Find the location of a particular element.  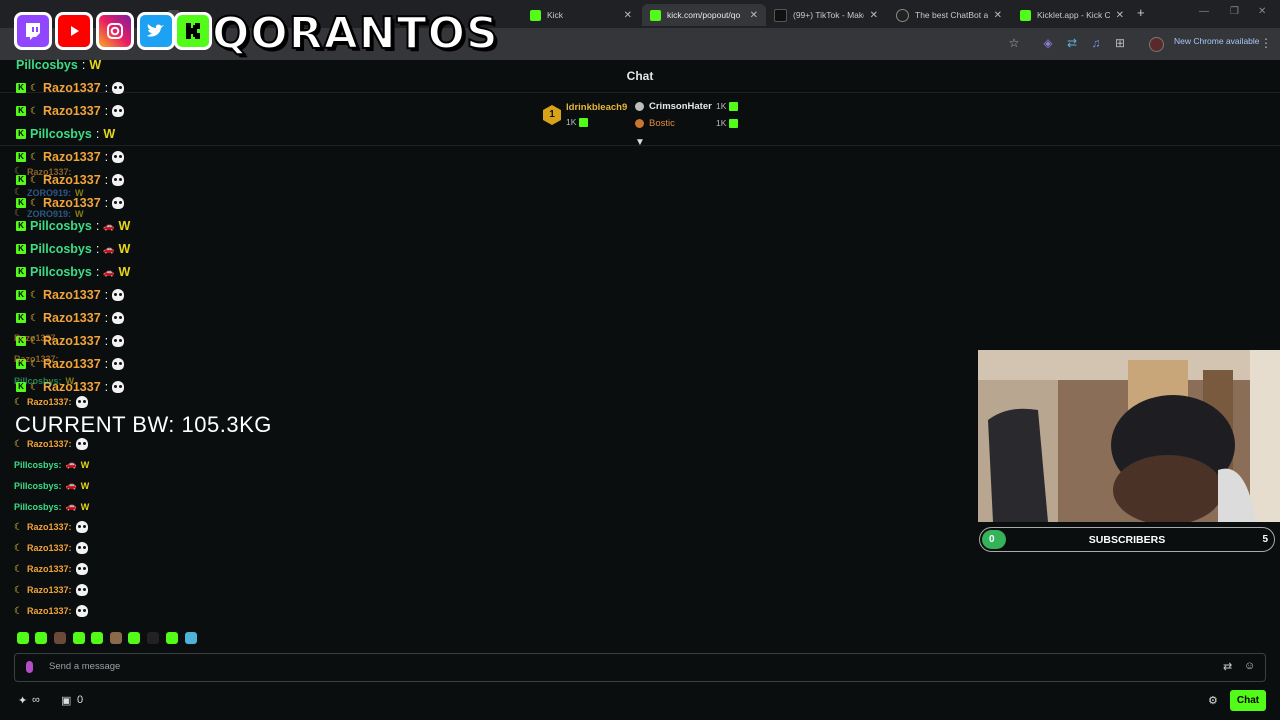

extension-icon: ◈ is located at coordinates (1048, 43).